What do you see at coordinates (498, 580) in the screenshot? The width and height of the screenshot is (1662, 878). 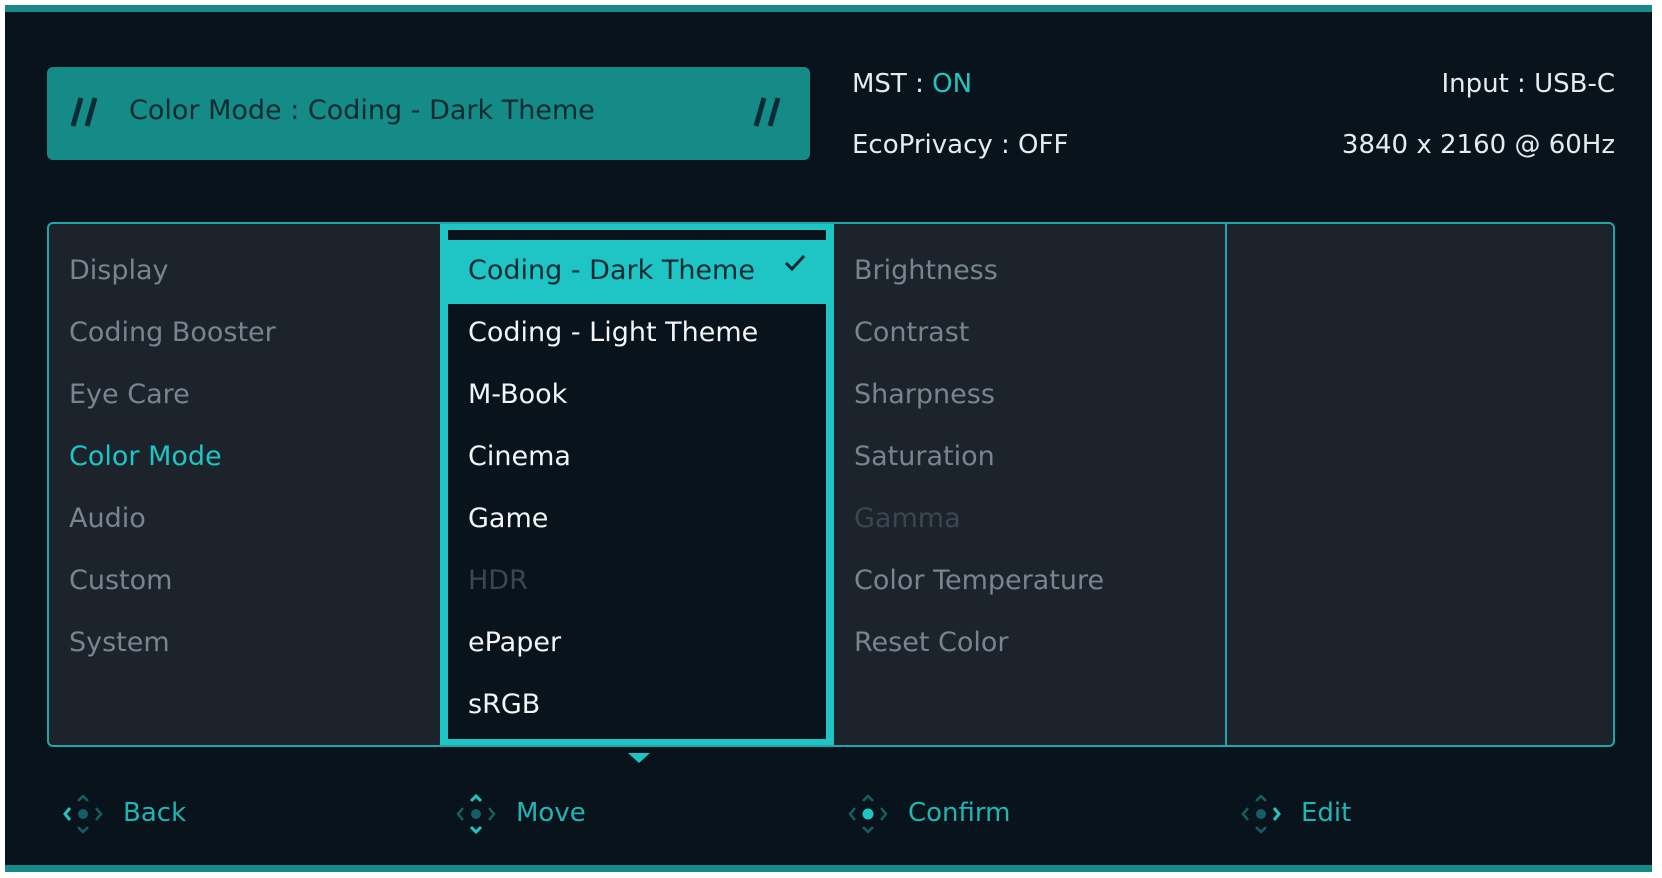 I see `color-mode-hdr: HDR` at bounding box center [498, 580].